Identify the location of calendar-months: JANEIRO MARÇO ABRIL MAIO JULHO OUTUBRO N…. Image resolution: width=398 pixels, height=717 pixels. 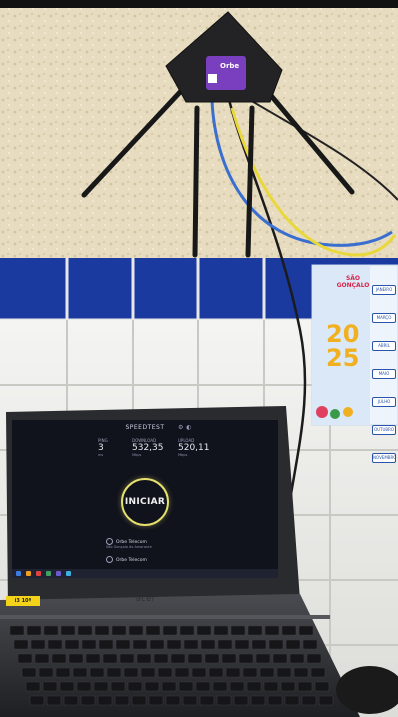
(384, 383).